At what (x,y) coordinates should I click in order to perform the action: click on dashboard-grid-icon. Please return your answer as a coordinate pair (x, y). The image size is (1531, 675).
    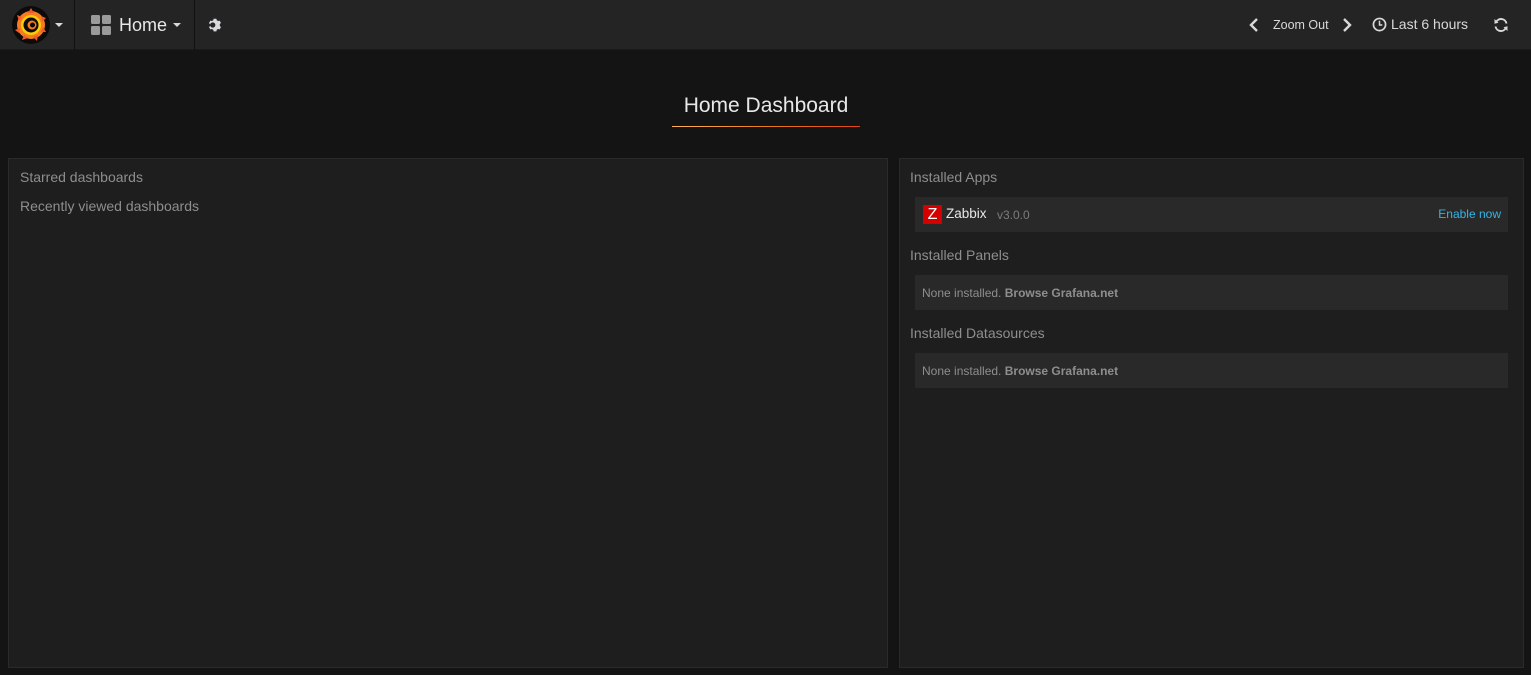
    Looking at the image, I should click on (101, 25).